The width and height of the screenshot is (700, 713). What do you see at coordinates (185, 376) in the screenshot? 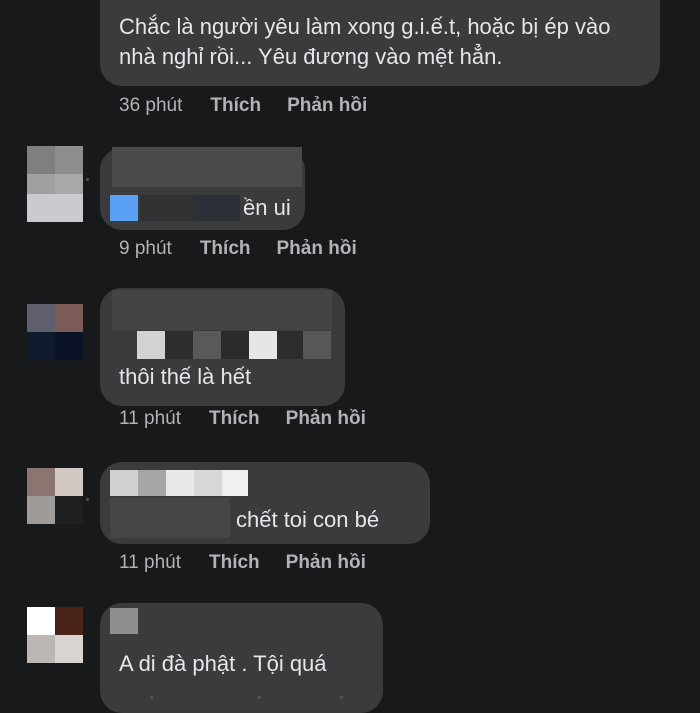
I see `comment-text: thôi thế là hết` at bounding box center [185, 376].